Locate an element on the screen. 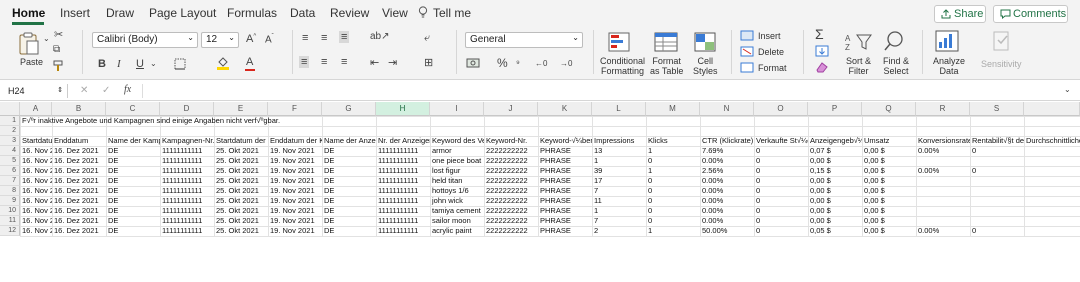 Image resolution: width=1080 pixels, height=282 pixels. row-header-4: 4 is located at coordinates (10, 151).